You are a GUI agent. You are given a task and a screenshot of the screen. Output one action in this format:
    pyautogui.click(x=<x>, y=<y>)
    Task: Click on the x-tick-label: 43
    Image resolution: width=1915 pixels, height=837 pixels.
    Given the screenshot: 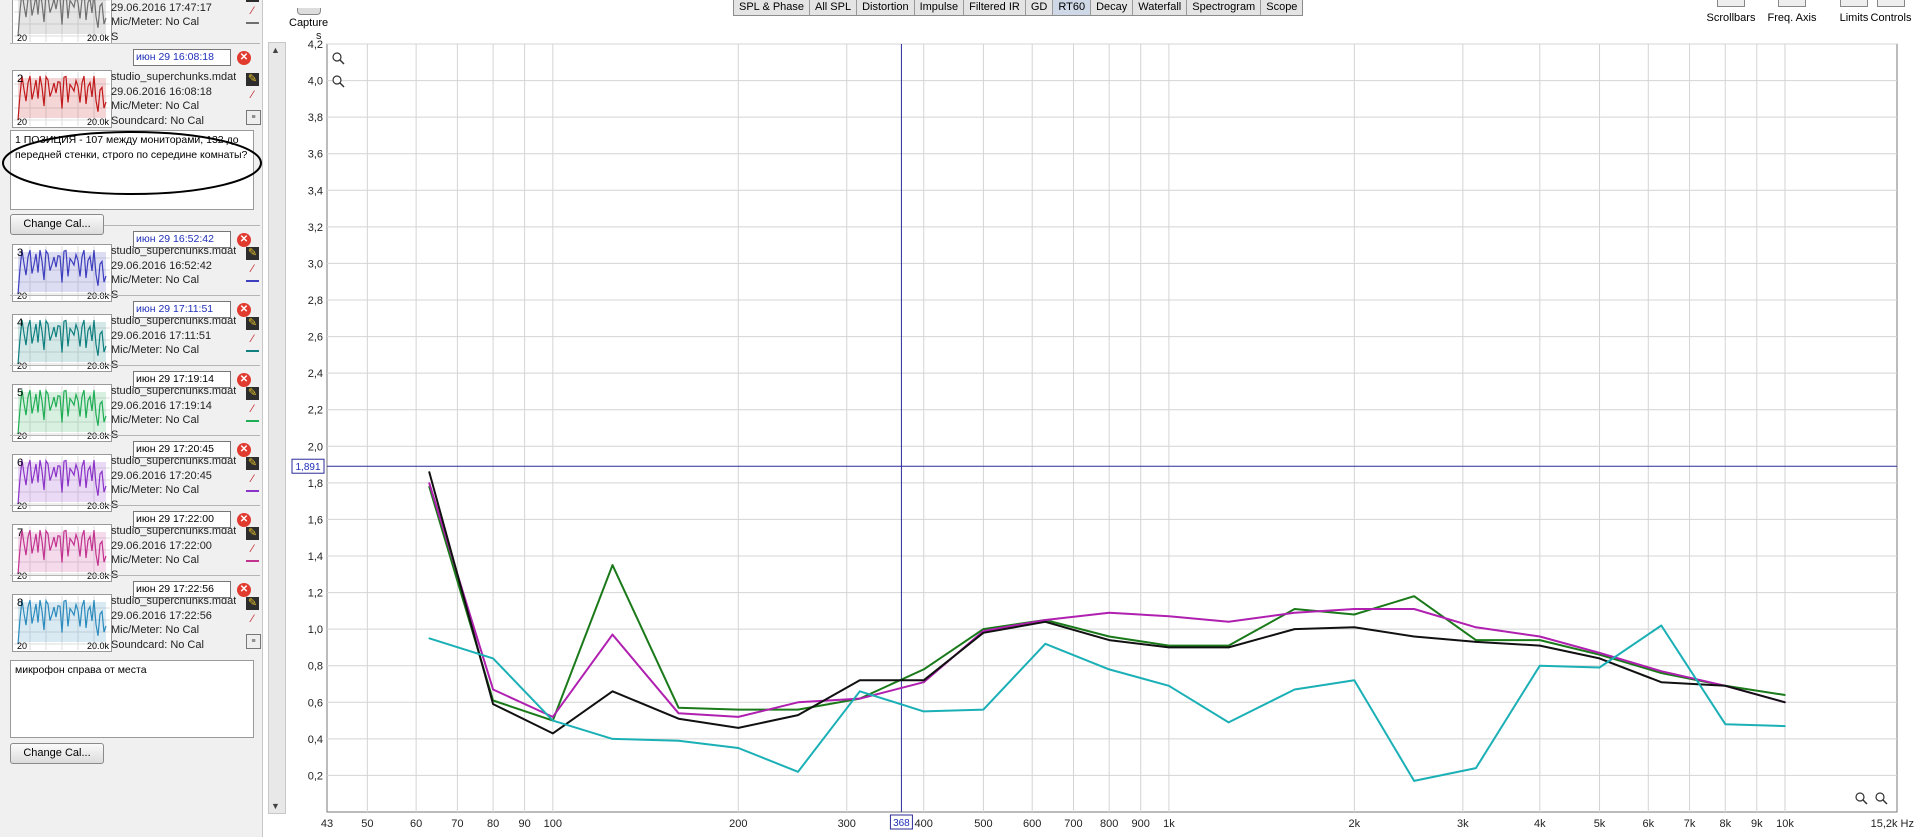 What is the action you would take?
    pyautogui.click(x=327, y=824)
    